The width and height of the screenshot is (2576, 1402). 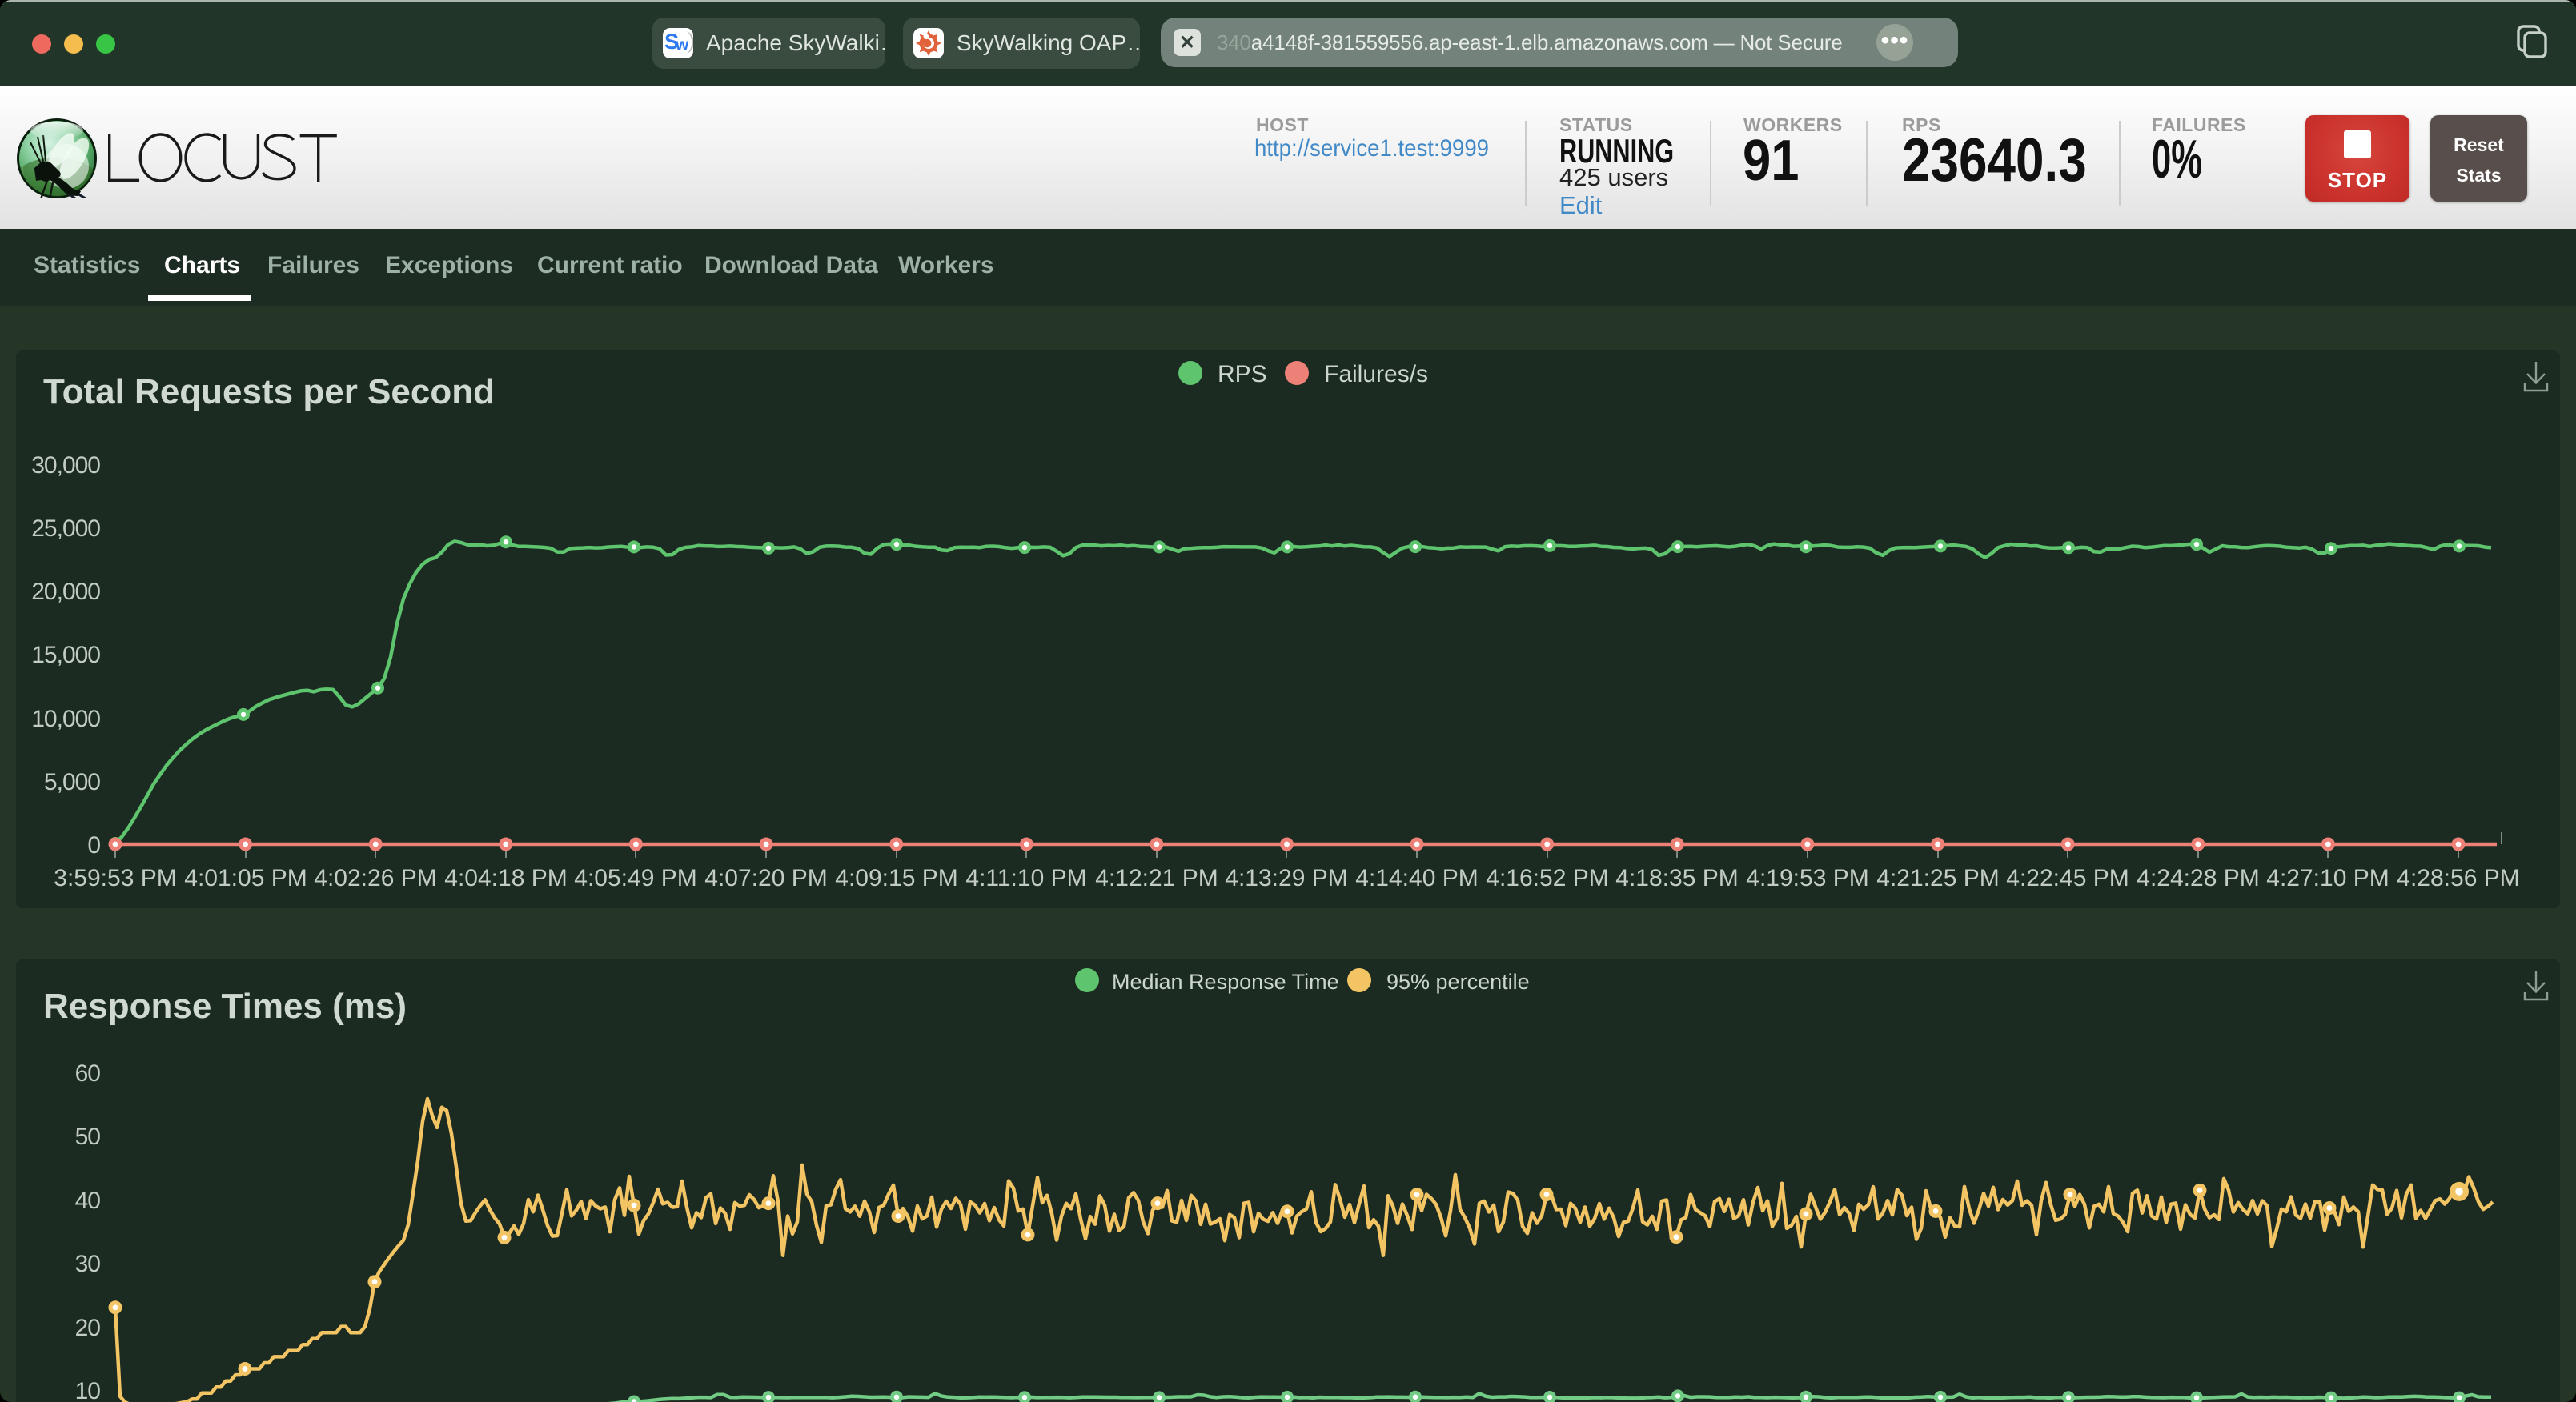 I want to click on svg-text: 4:12:21 PM, so click(x=1156, y=878).